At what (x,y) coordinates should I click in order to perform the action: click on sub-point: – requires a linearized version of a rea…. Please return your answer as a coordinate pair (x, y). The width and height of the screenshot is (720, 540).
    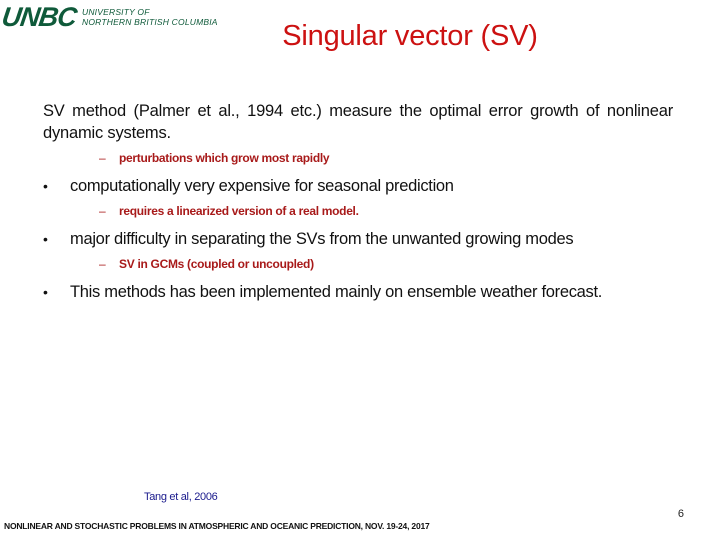
    Looking at the image, I should click on (386, 211).